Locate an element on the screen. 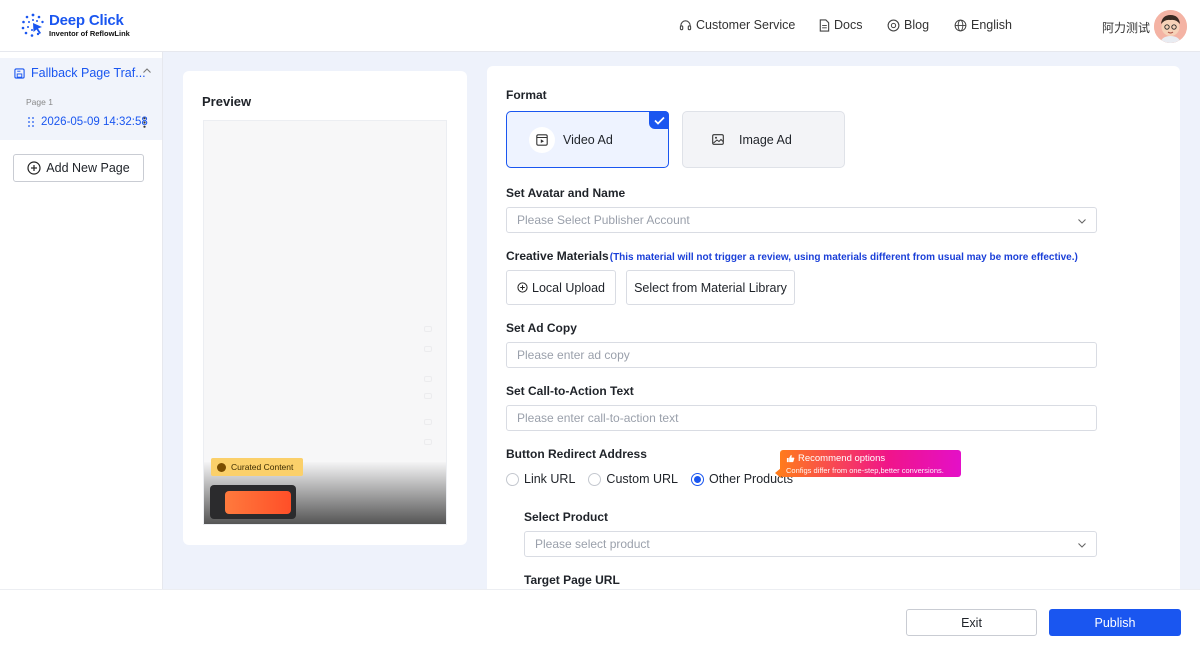  creative-materials-title: Creative Materials is located at coordinates (557, 256).